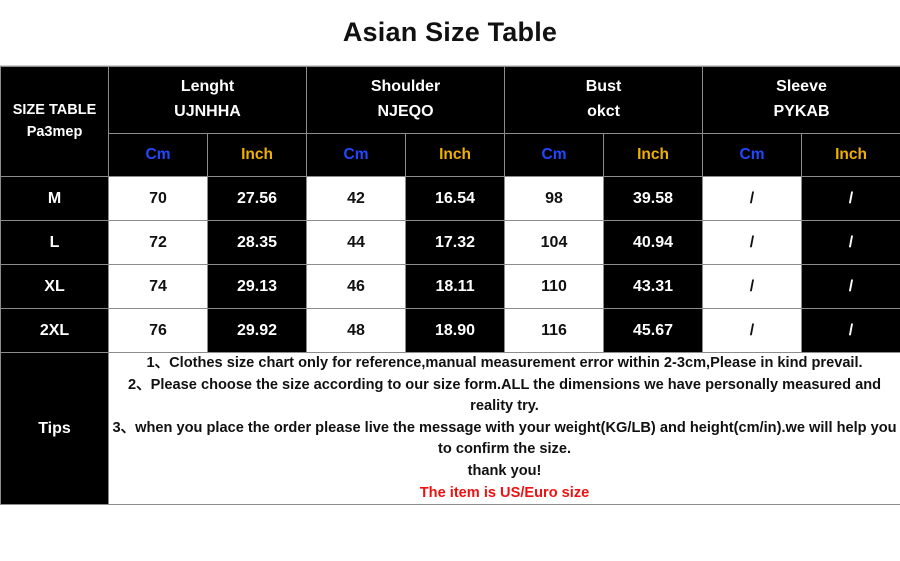 This screenshot has width=900, height=561. I want to click on header-unit-length-inch: Inch, so click(257, 155).